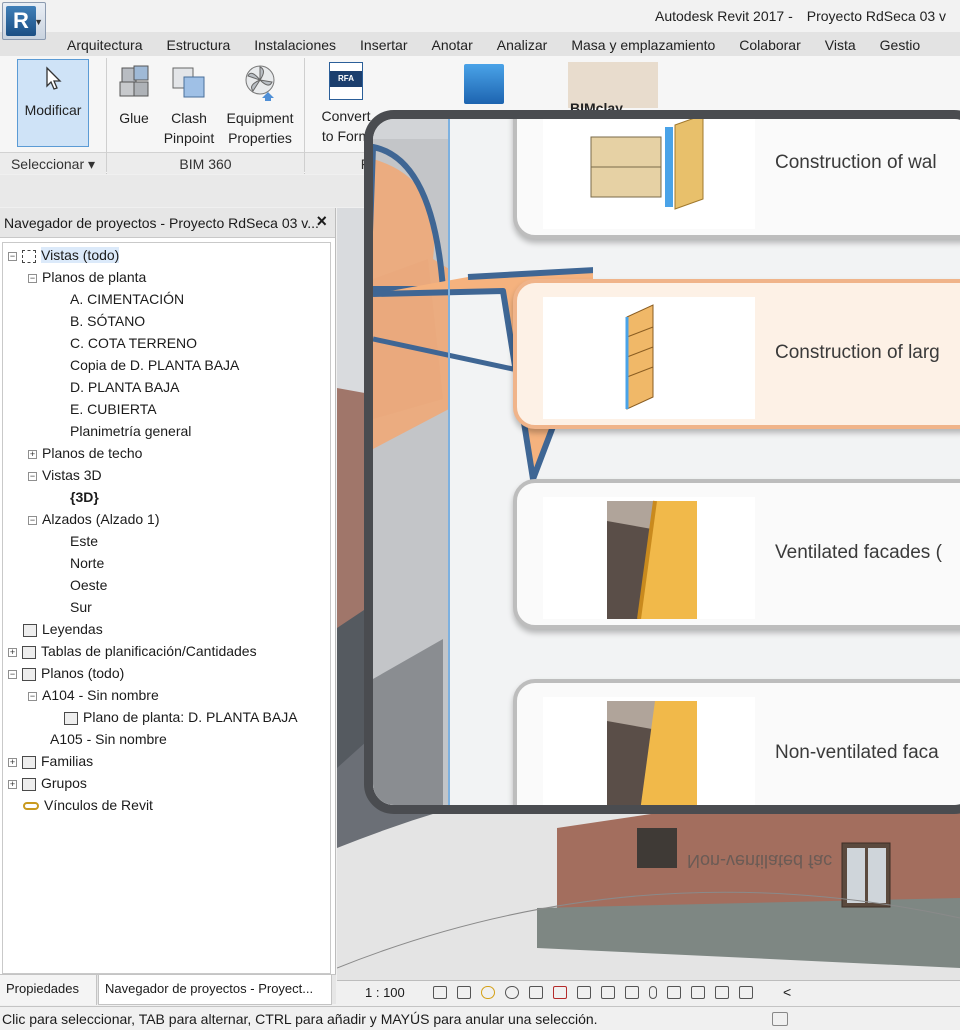 This screenshot has width=960, height=1030. I want to click on modify-button: Modificar, so click(53, 103).